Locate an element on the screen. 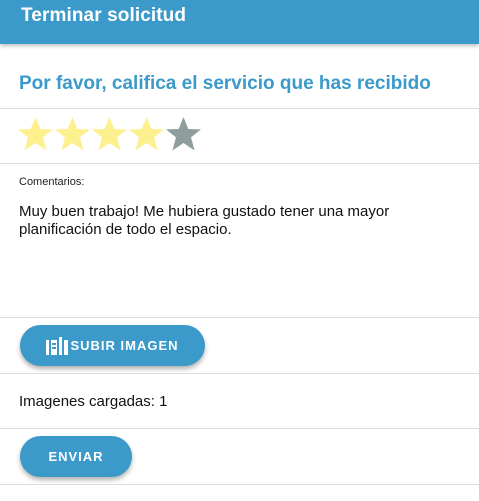  header-title: Terminar solicitud is located at coordinates (104, 15).